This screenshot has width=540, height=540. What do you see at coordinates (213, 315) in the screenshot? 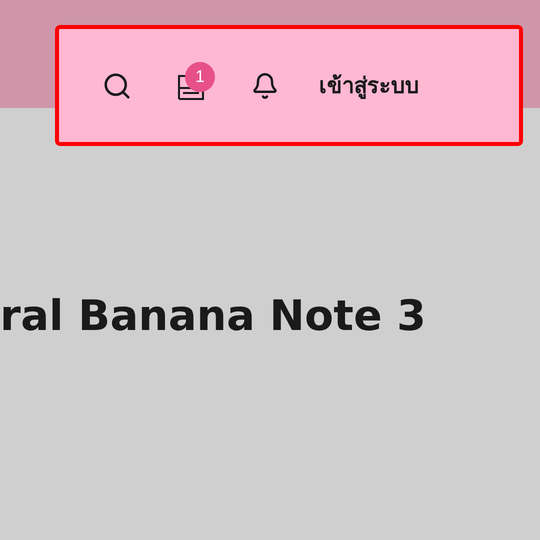
I see `page-title: ral Banana Note 3` at bounding box center [213, 315].